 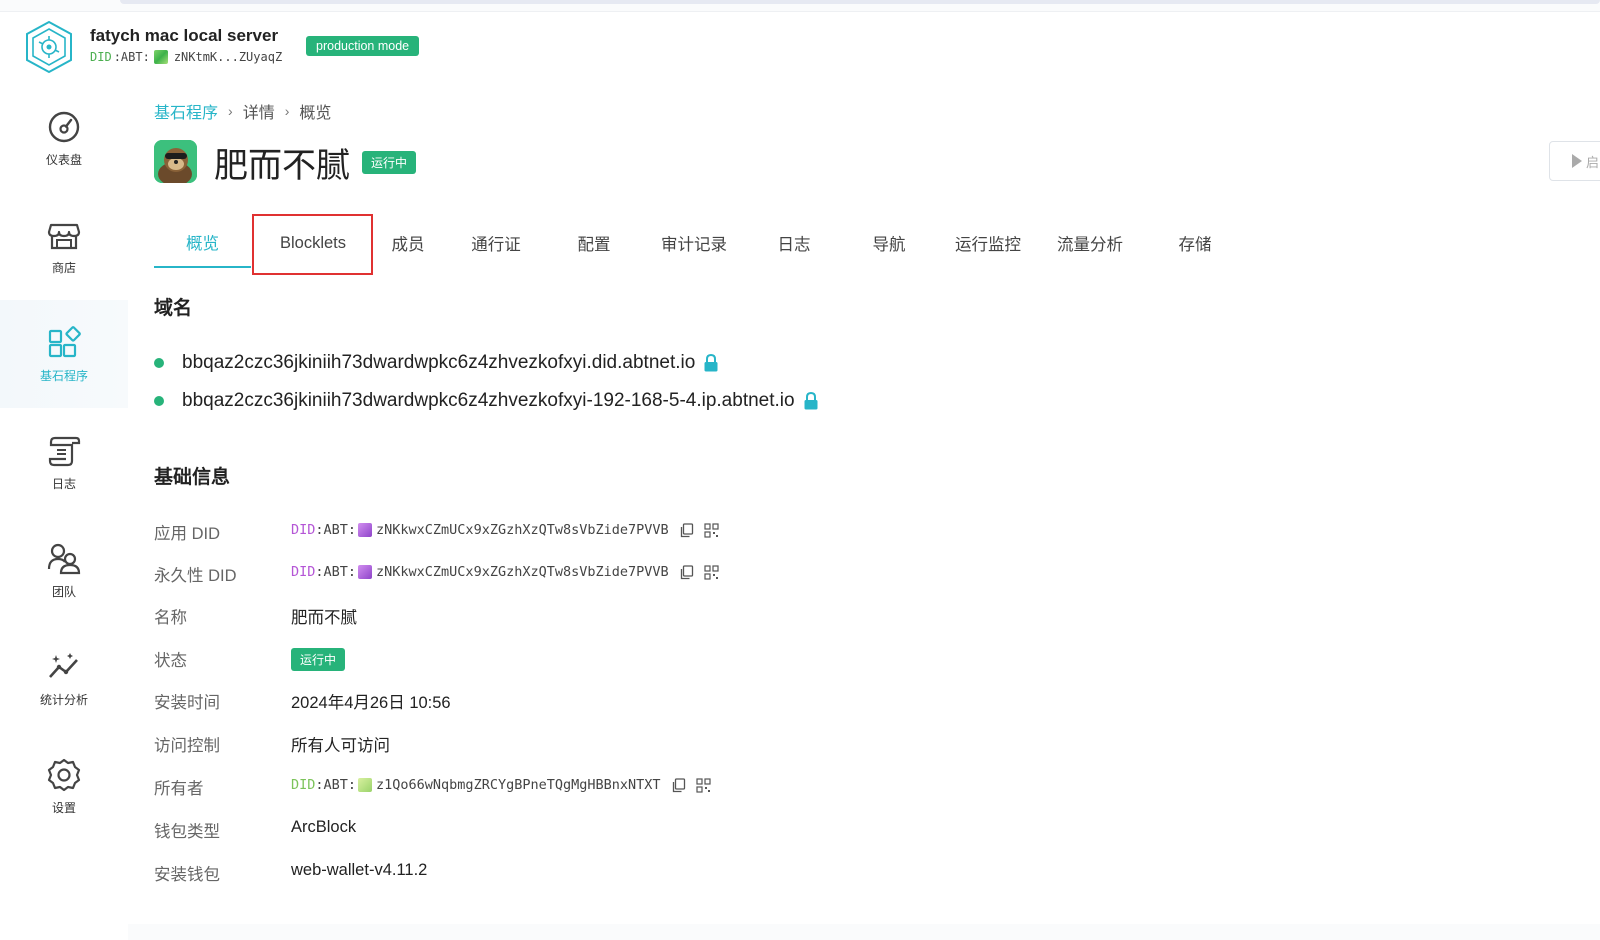 What do you see at coordinates (49, 47) in the screenshot?
I see `server-logo-icon` at bounding box center [49, 47].